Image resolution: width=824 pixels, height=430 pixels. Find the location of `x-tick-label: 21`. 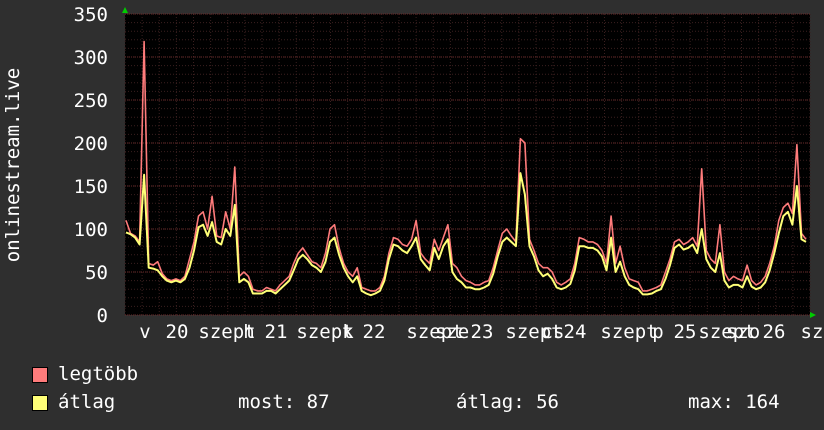

x-tick-label: 21 is located at coordinates (276, 332).